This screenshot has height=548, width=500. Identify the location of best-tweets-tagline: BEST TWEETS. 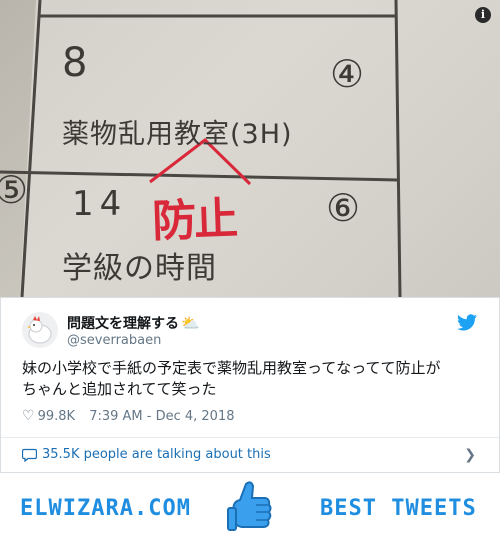
(398, 508).